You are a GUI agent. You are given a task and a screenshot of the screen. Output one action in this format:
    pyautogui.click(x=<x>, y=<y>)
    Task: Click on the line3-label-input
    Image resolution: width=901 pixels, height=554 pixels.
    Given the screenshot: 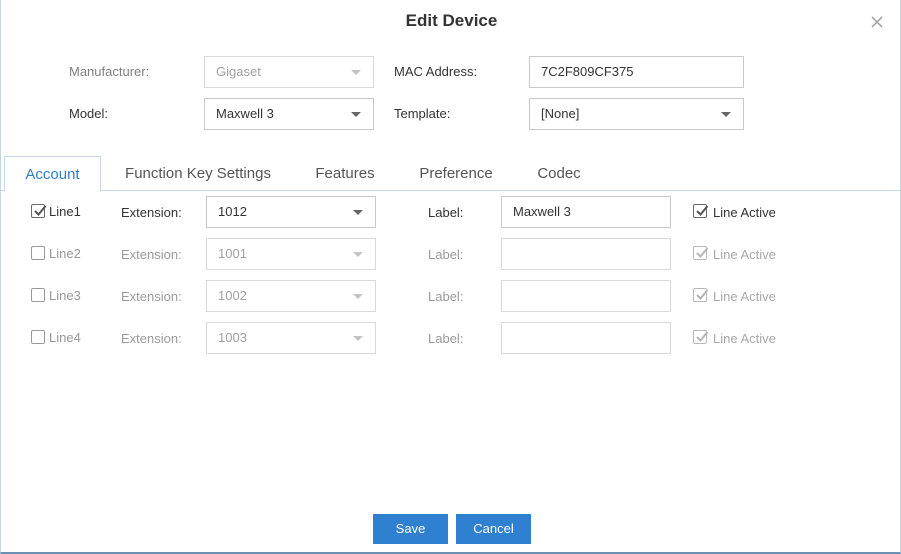 What is the action you would take?
    pyautogui.click(x=586, y=296)
    